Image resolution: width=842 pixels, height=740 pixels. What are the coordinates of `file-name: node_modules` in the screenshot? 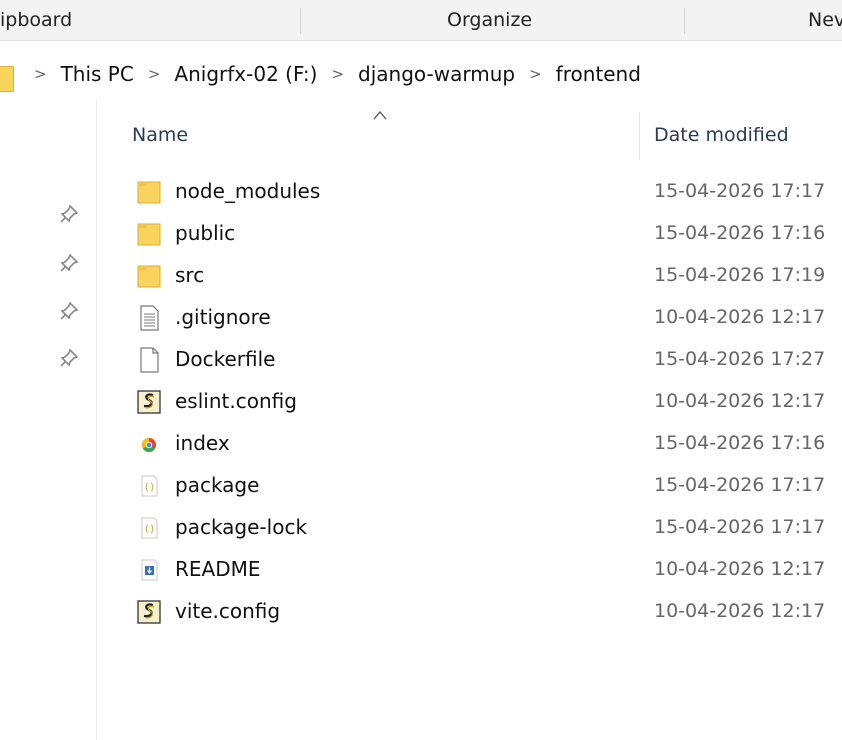 It's located at (248, 191).